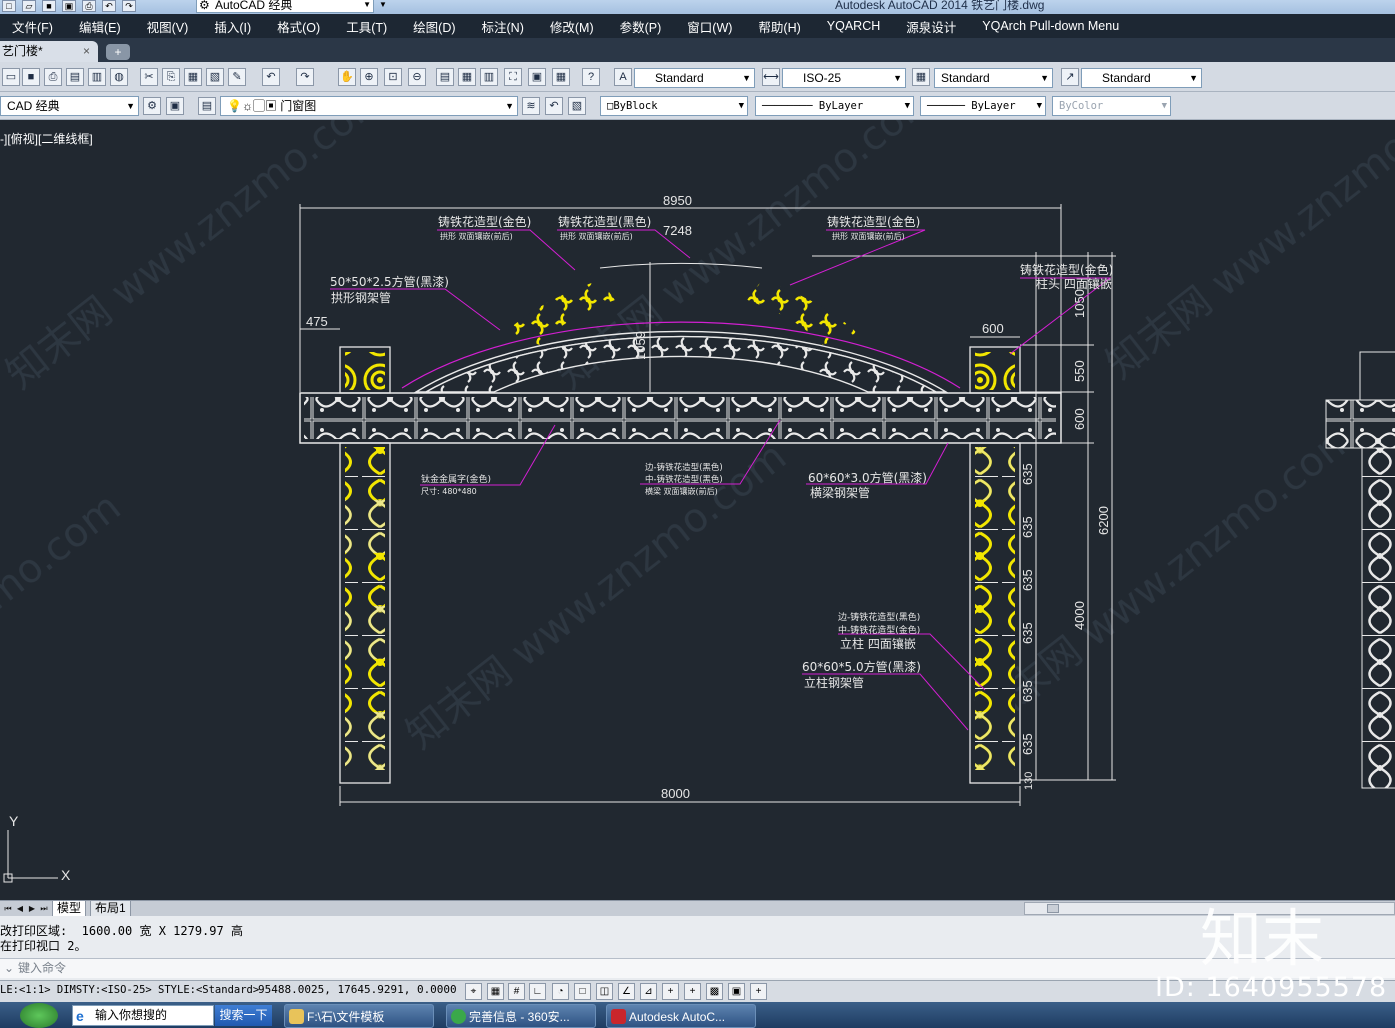 Image resolution: width=1395 pixels, height=1028 pixels. Describe the element at coordinates (366, 26) in the screenshot. I see `menu-item-5: 工具(T)` at that location.